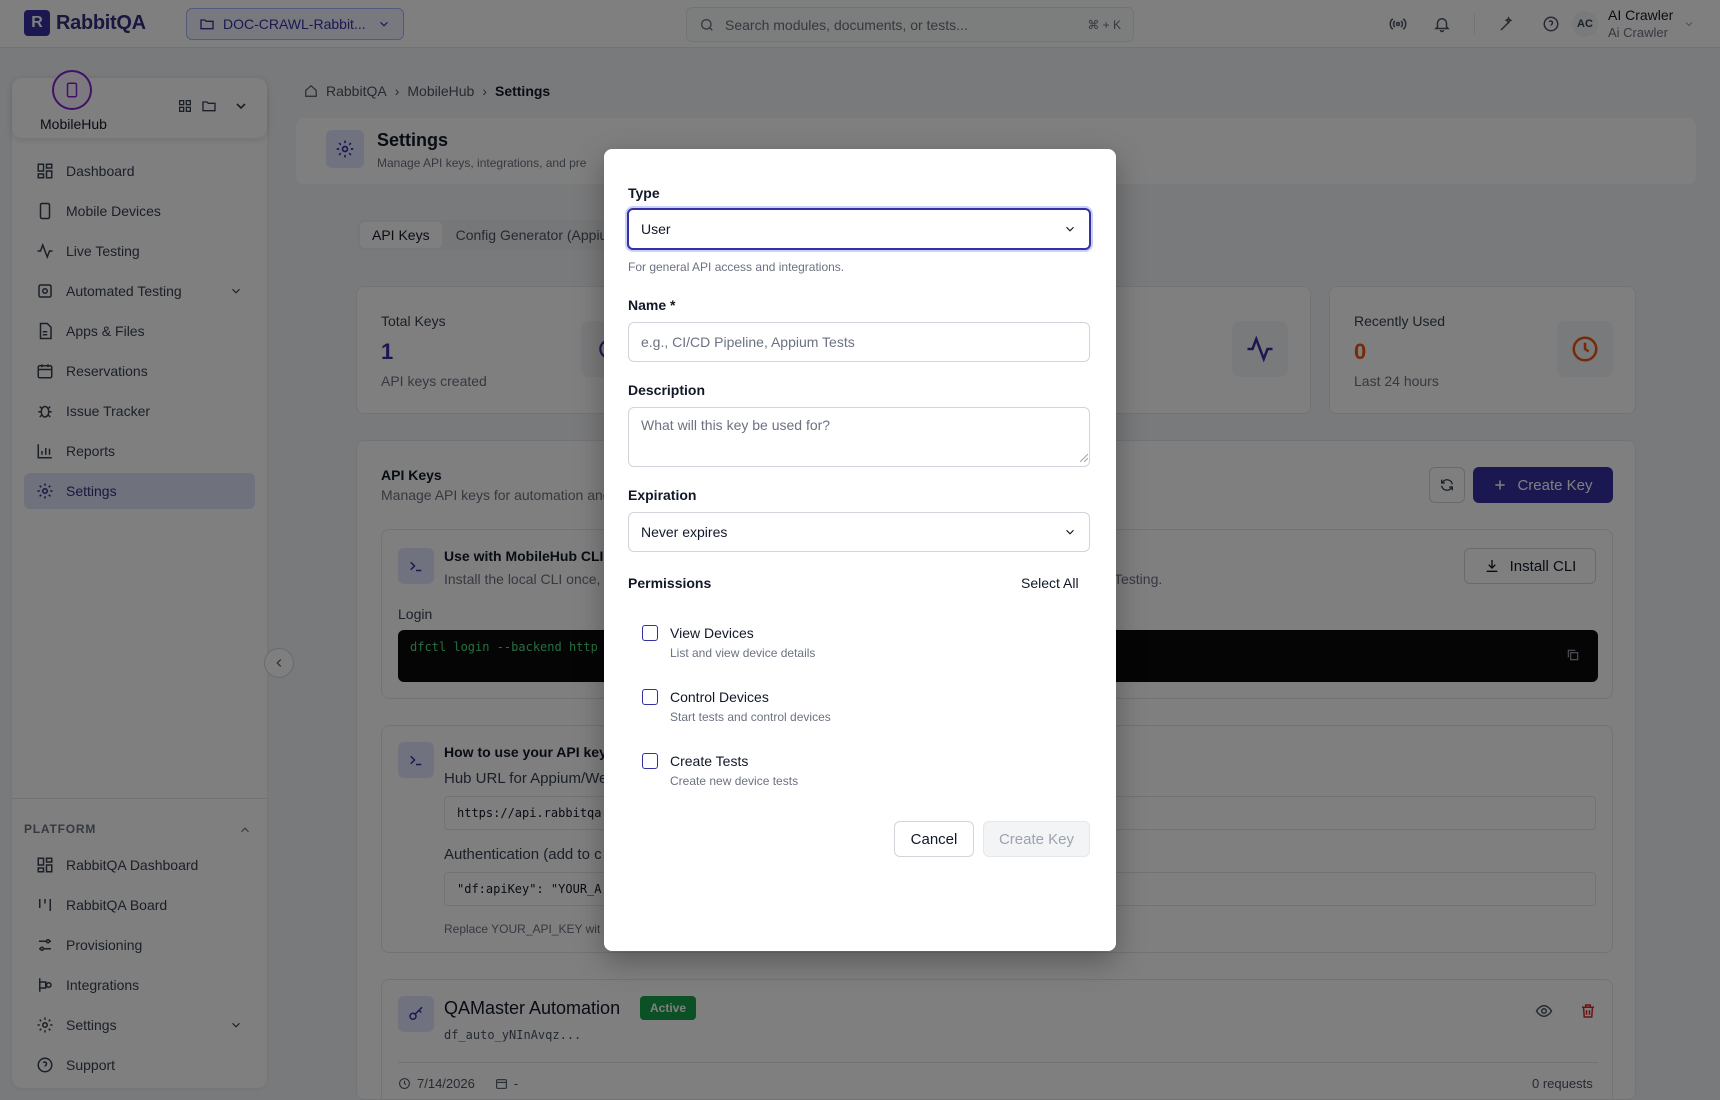 The height and width of the screenshot is (1100, 1720). Describe the element at coordinates (734, 781) in the screenshot. I see `permission-desc: Create new device tests` at that location.